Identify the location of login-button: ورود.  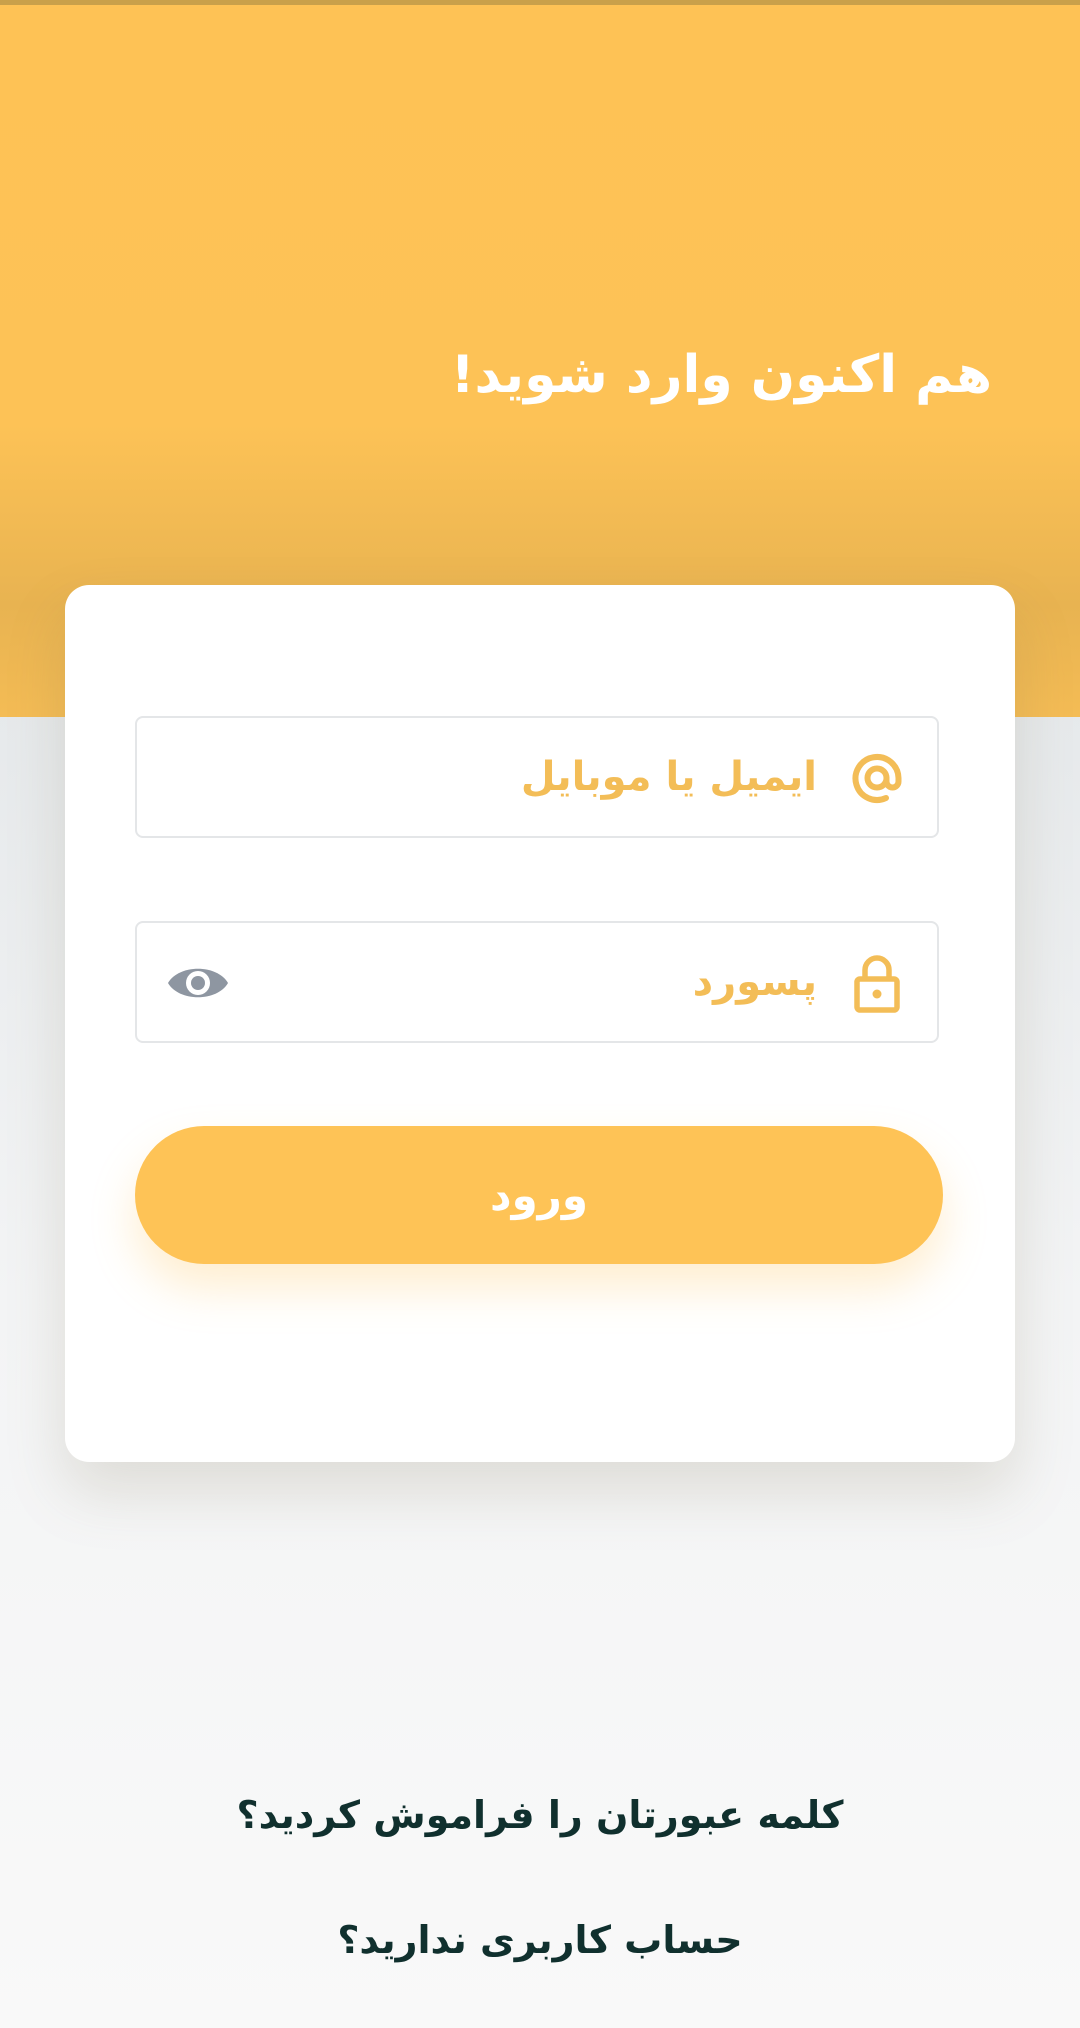
(539, 1195).